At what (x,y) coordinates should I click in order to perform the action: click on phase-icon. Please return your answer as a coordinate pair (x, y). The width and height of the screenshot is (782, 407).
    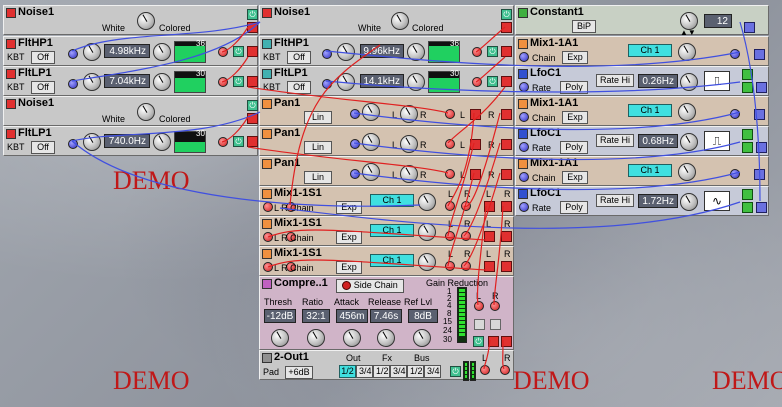
    Looking at the image, I should click on (747, 87).